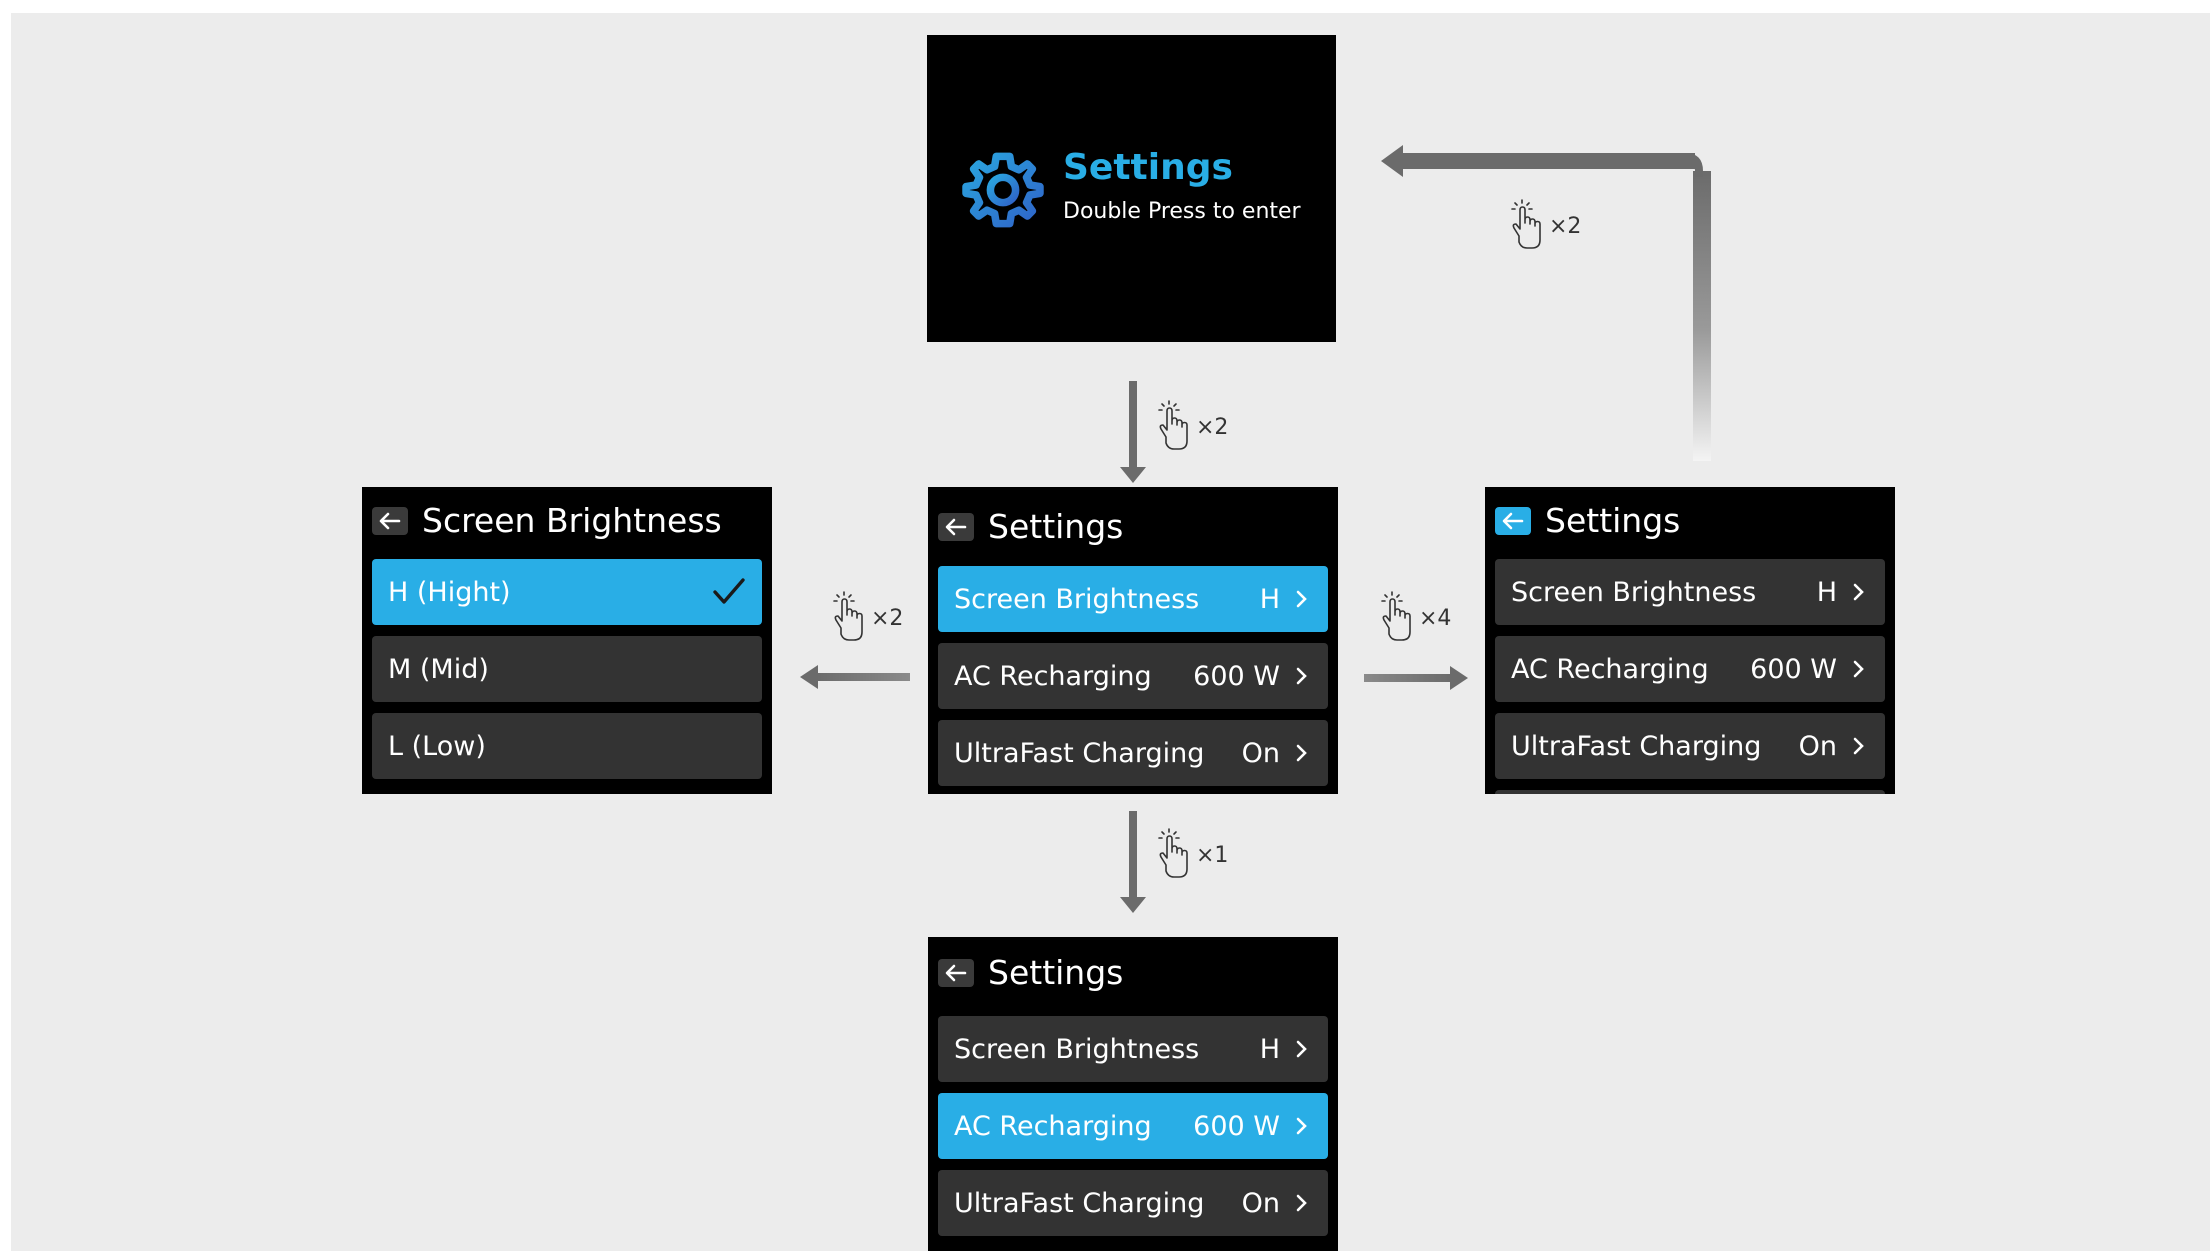  I want to click on settings-entry-screen: Settings Double Press to enter, so click(1131, 188).